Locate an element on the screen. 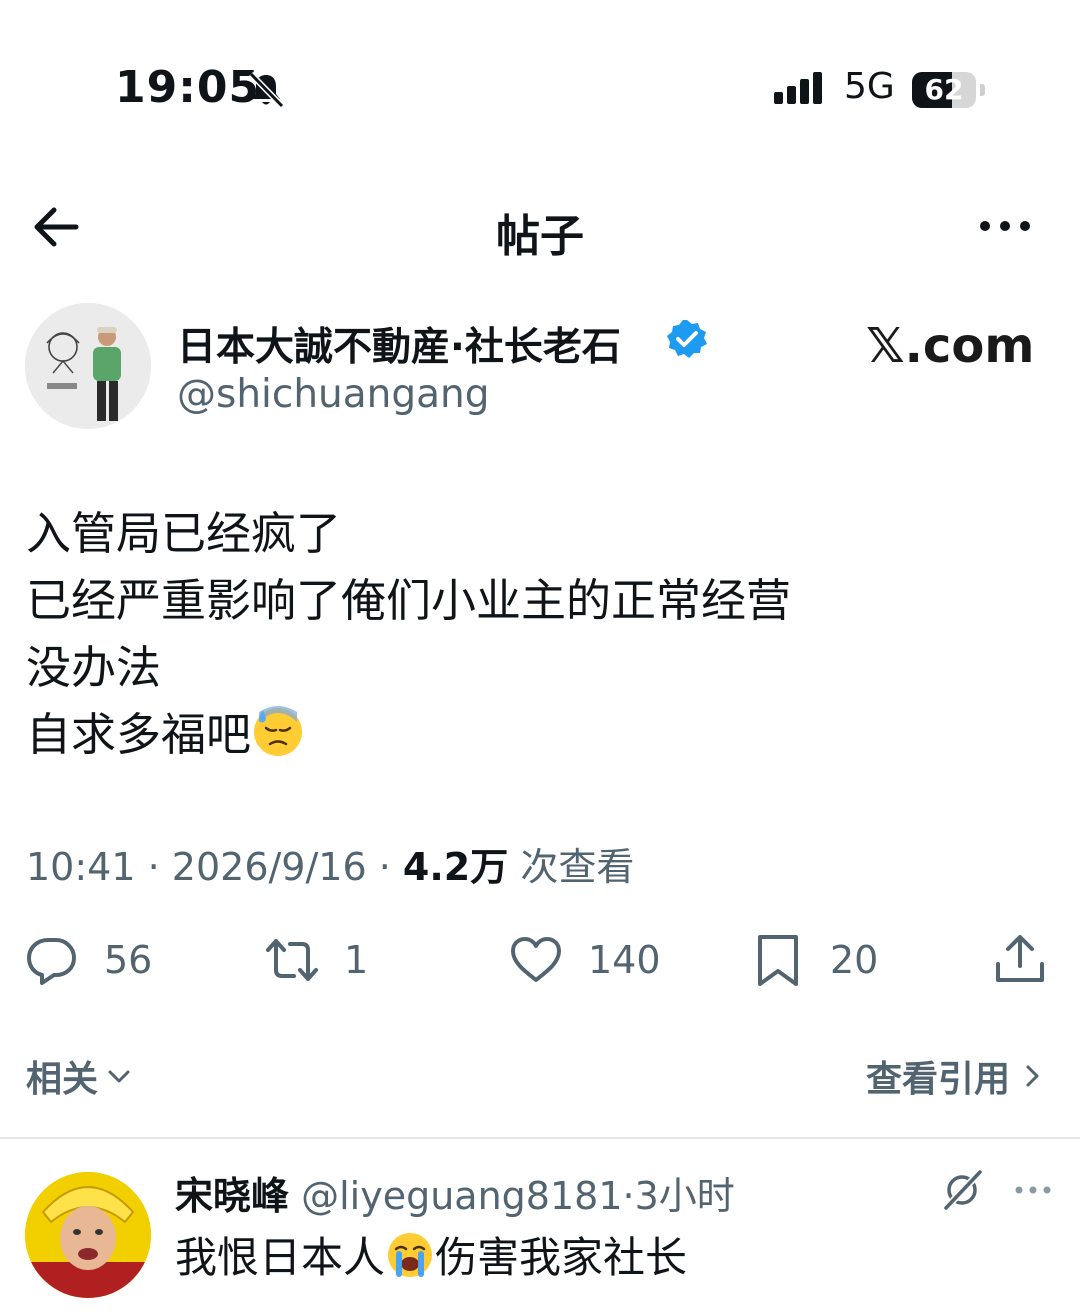 The height and width of the screenshot is (1316, 1080). loudly-crying-face-icon is located at coordinates (410, 1255).